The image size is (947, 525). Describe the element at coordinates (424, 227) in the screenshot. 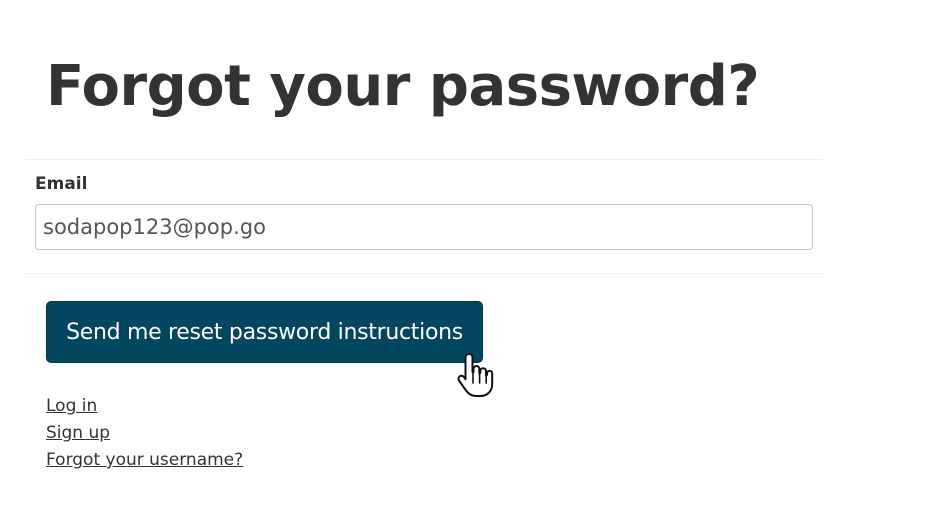

I see `email-field` at that location.